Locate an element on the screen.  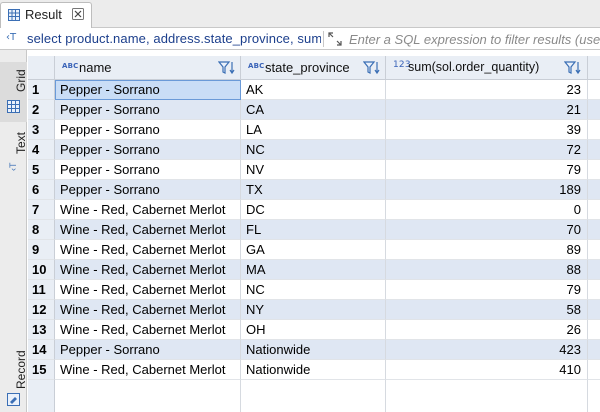
cell-state-province: CA is located at coordinates (313, 110).